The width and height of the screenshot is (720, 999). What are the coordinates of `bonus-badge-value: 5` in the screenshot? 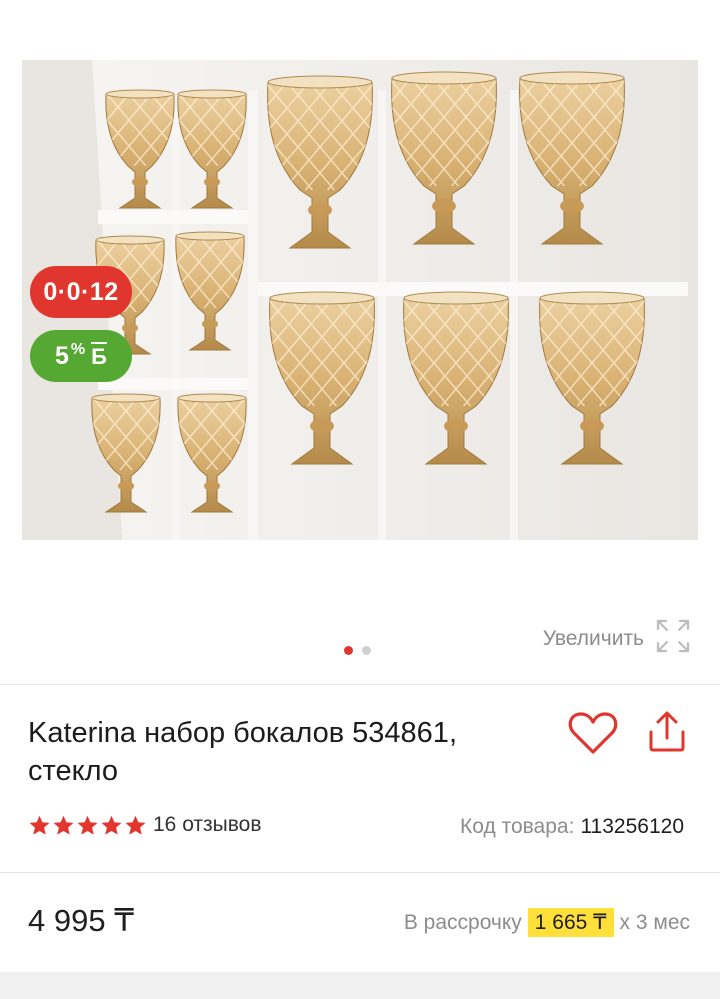 It's located at (62, 356).